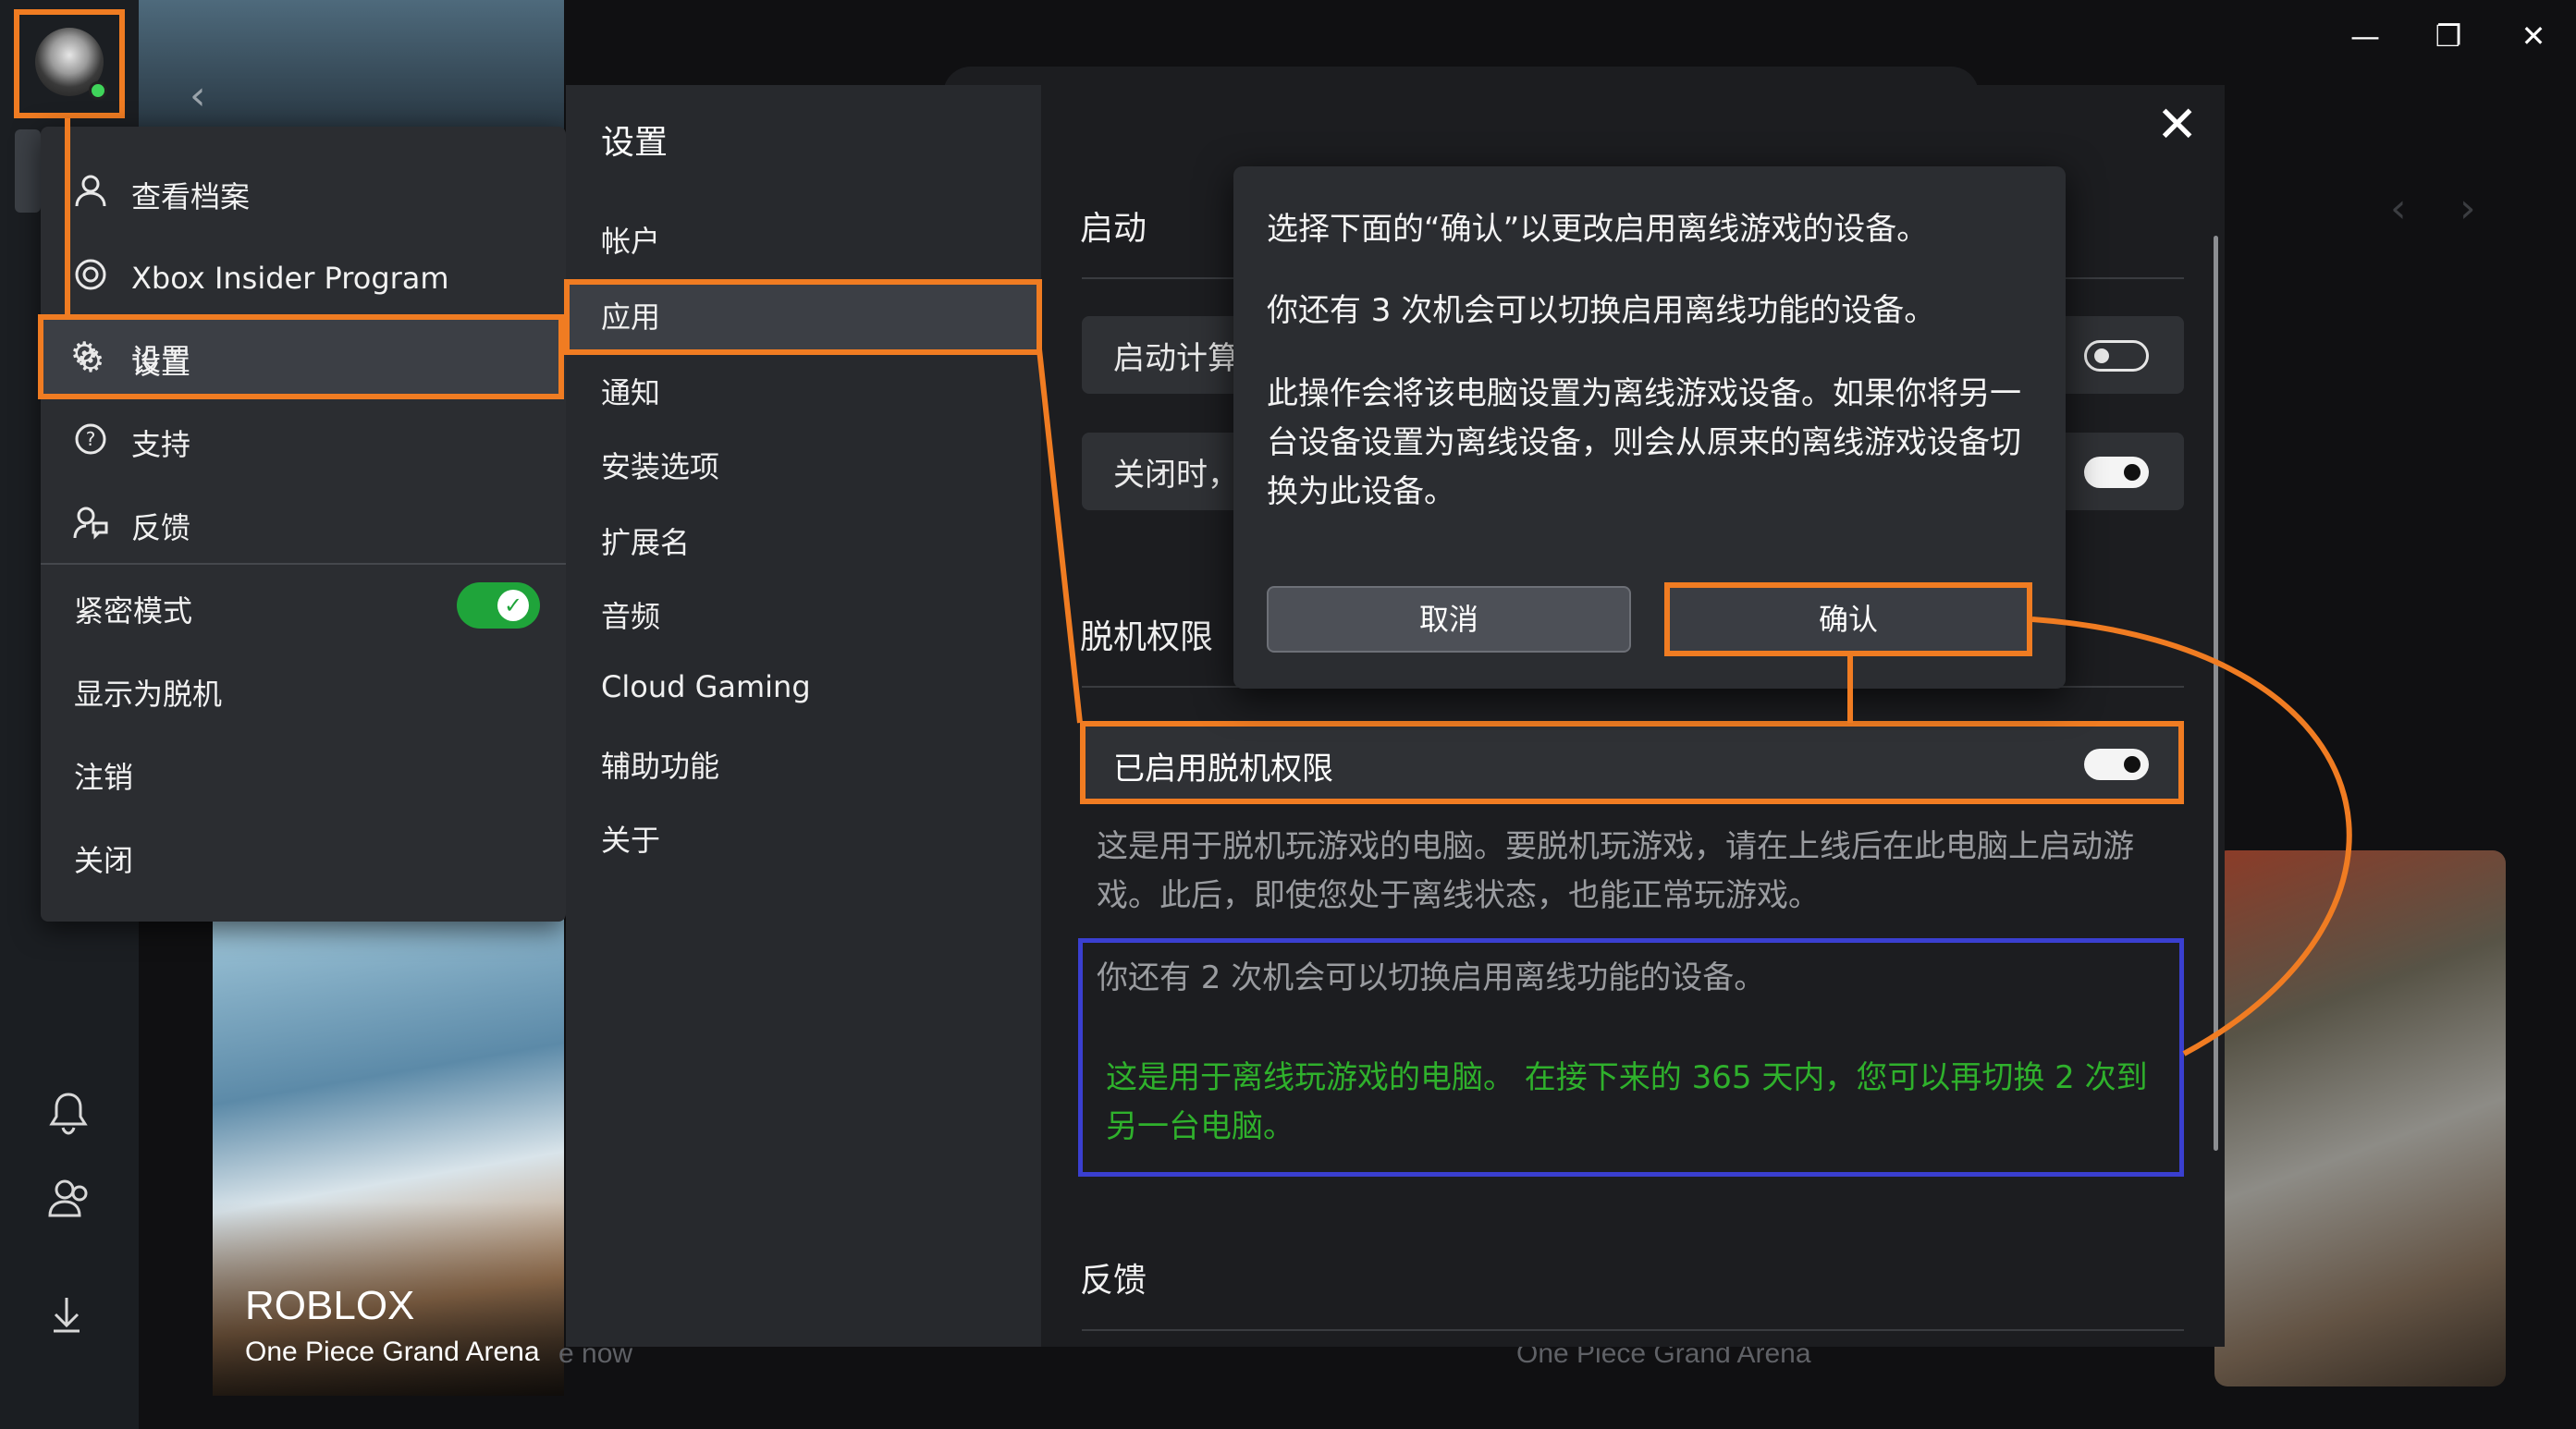  I want to click on person-icon, so click(90, 195).